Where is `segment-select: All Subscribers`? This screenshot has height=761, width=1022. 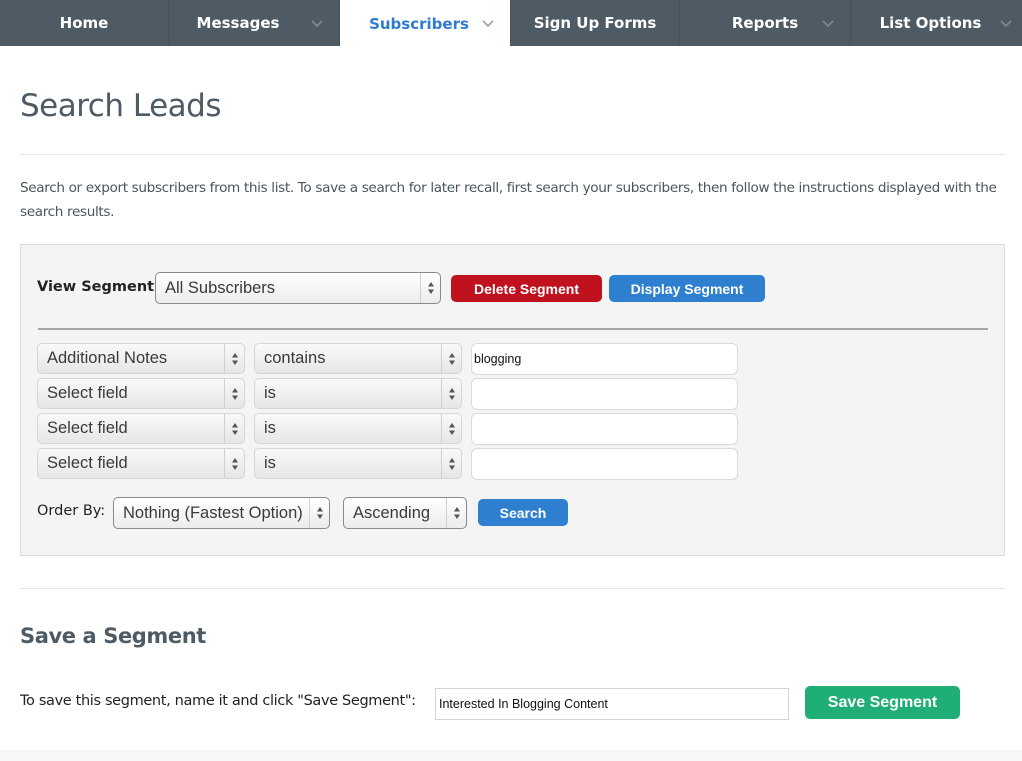 segment-select: All Subscribers is located at coordinates (298, 288).